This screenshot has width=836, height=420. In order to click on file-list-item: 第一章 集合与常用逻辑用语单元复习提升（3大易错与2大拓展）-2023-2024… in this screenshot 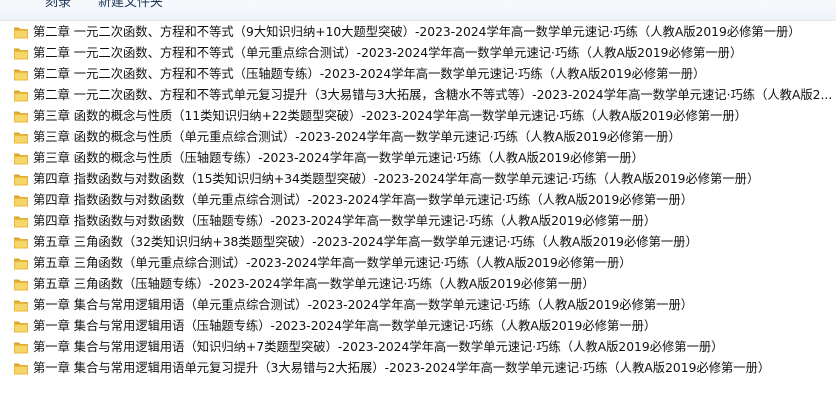, I will do `click(418, 368)`.